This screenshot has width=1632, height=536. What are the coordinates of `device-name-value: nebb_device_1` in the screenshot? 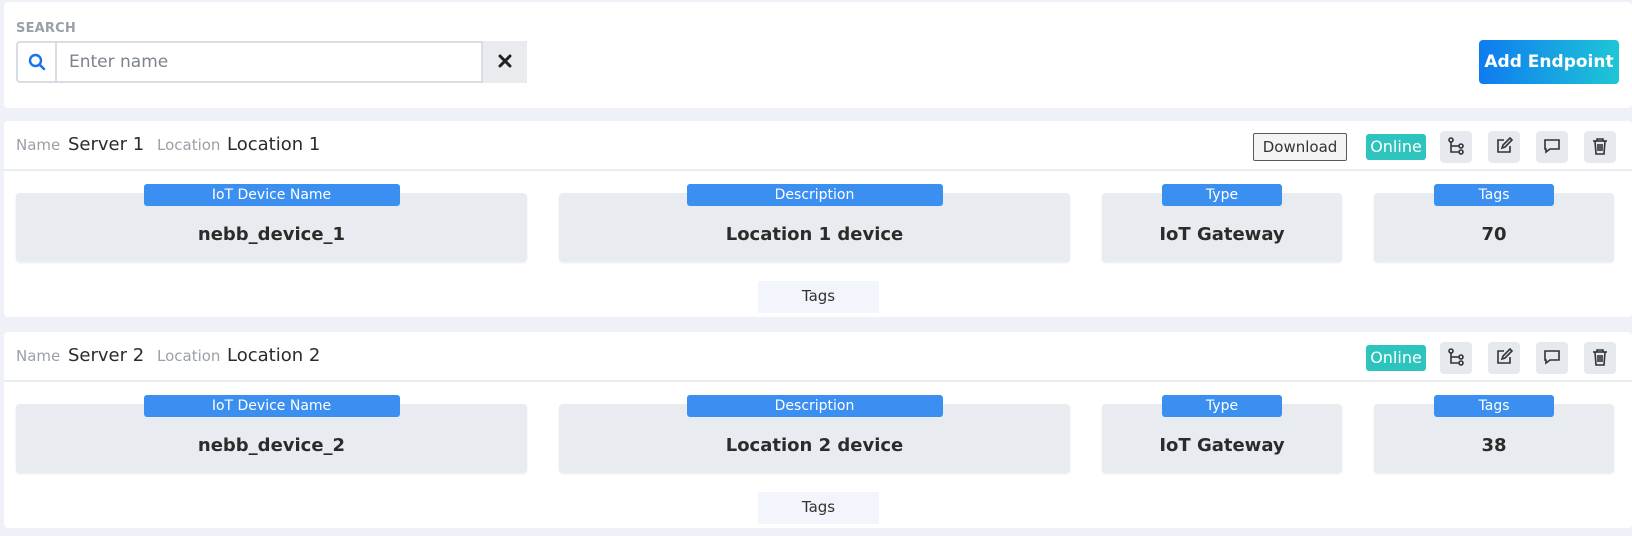 It's located at (271, 234).